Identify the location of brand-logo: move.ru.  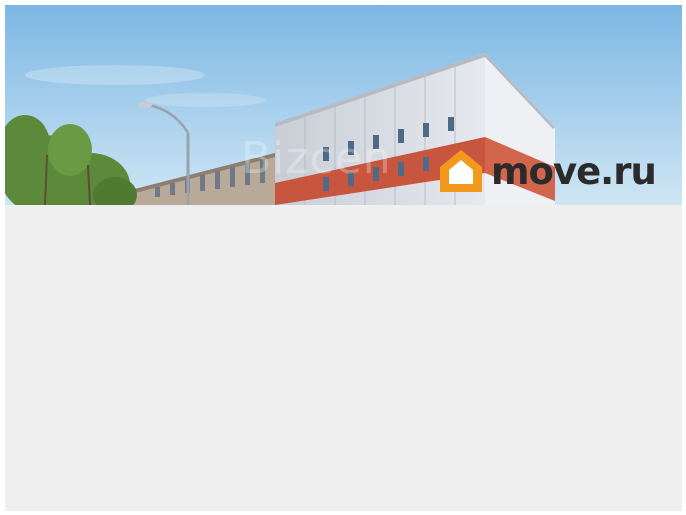
(547, 171).